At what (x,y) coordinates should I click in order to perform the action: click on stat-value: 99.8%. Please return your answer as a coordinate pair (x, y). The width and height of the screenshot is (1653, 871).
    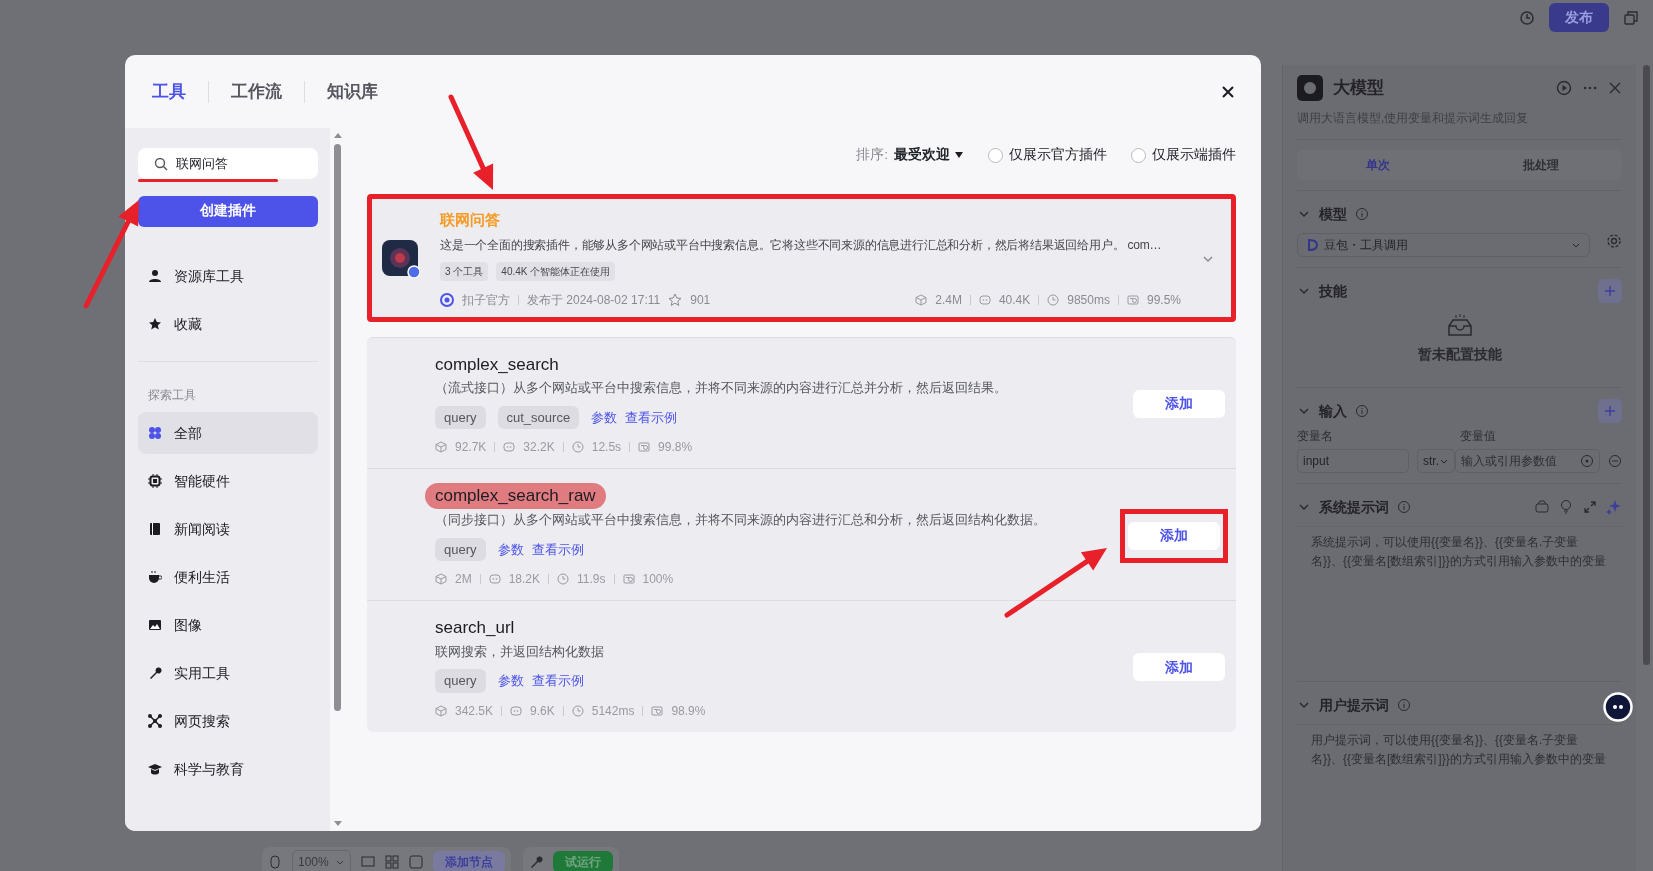
    Looking at the image, I should click on (675, 448).